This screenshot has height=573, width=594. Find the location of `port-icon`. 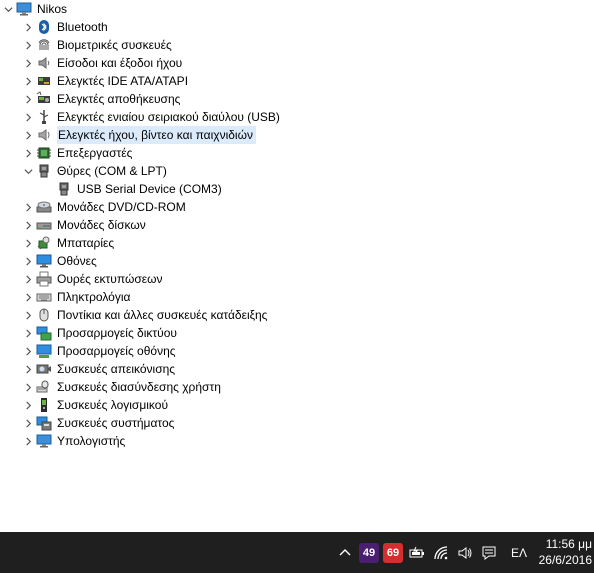

port-icon is located at coordinates (64, 189).